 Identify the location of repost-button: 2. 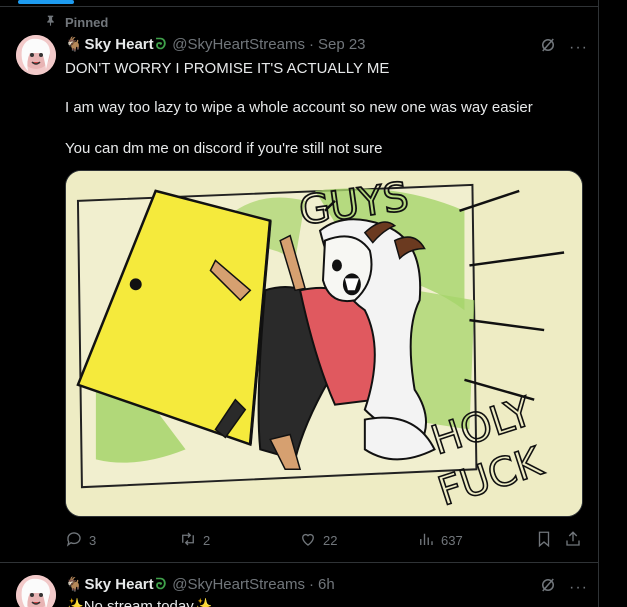
(194, 540).